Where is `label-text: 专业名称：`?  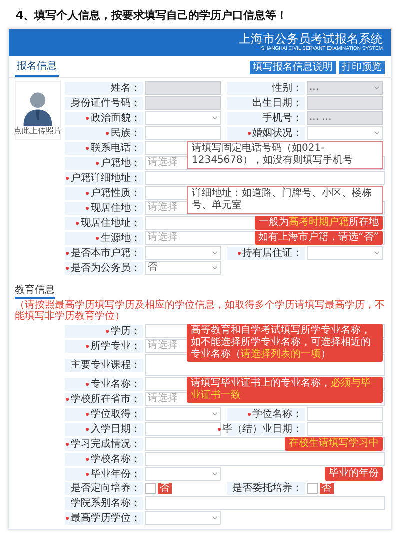 label-text: 专业名称： is located at coordinates (116, 384).